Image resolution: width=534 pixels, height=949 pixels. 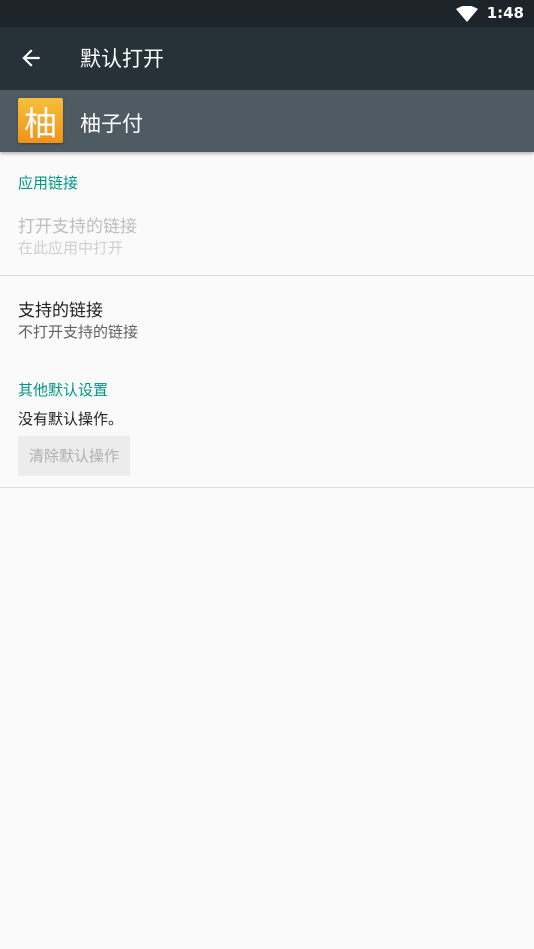 I want to click on status-bar: 1:48, so click(x=267, y=13).